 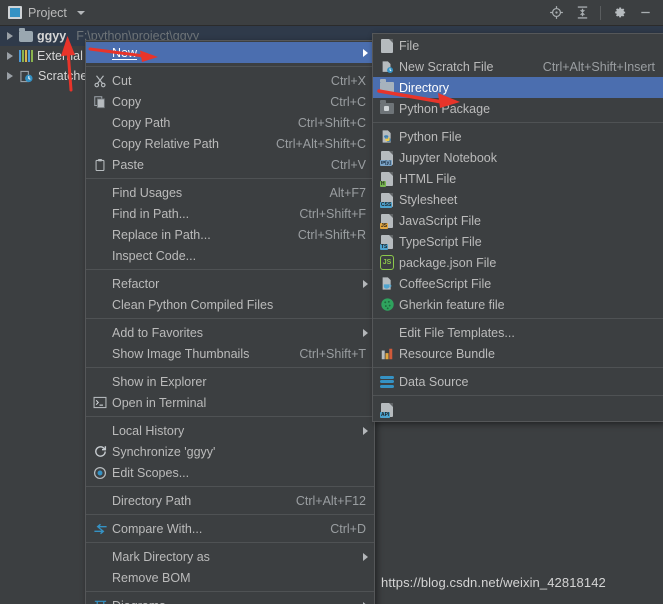 I want to click on project-toolwindow-header: Project, so click(x=331, y=13).